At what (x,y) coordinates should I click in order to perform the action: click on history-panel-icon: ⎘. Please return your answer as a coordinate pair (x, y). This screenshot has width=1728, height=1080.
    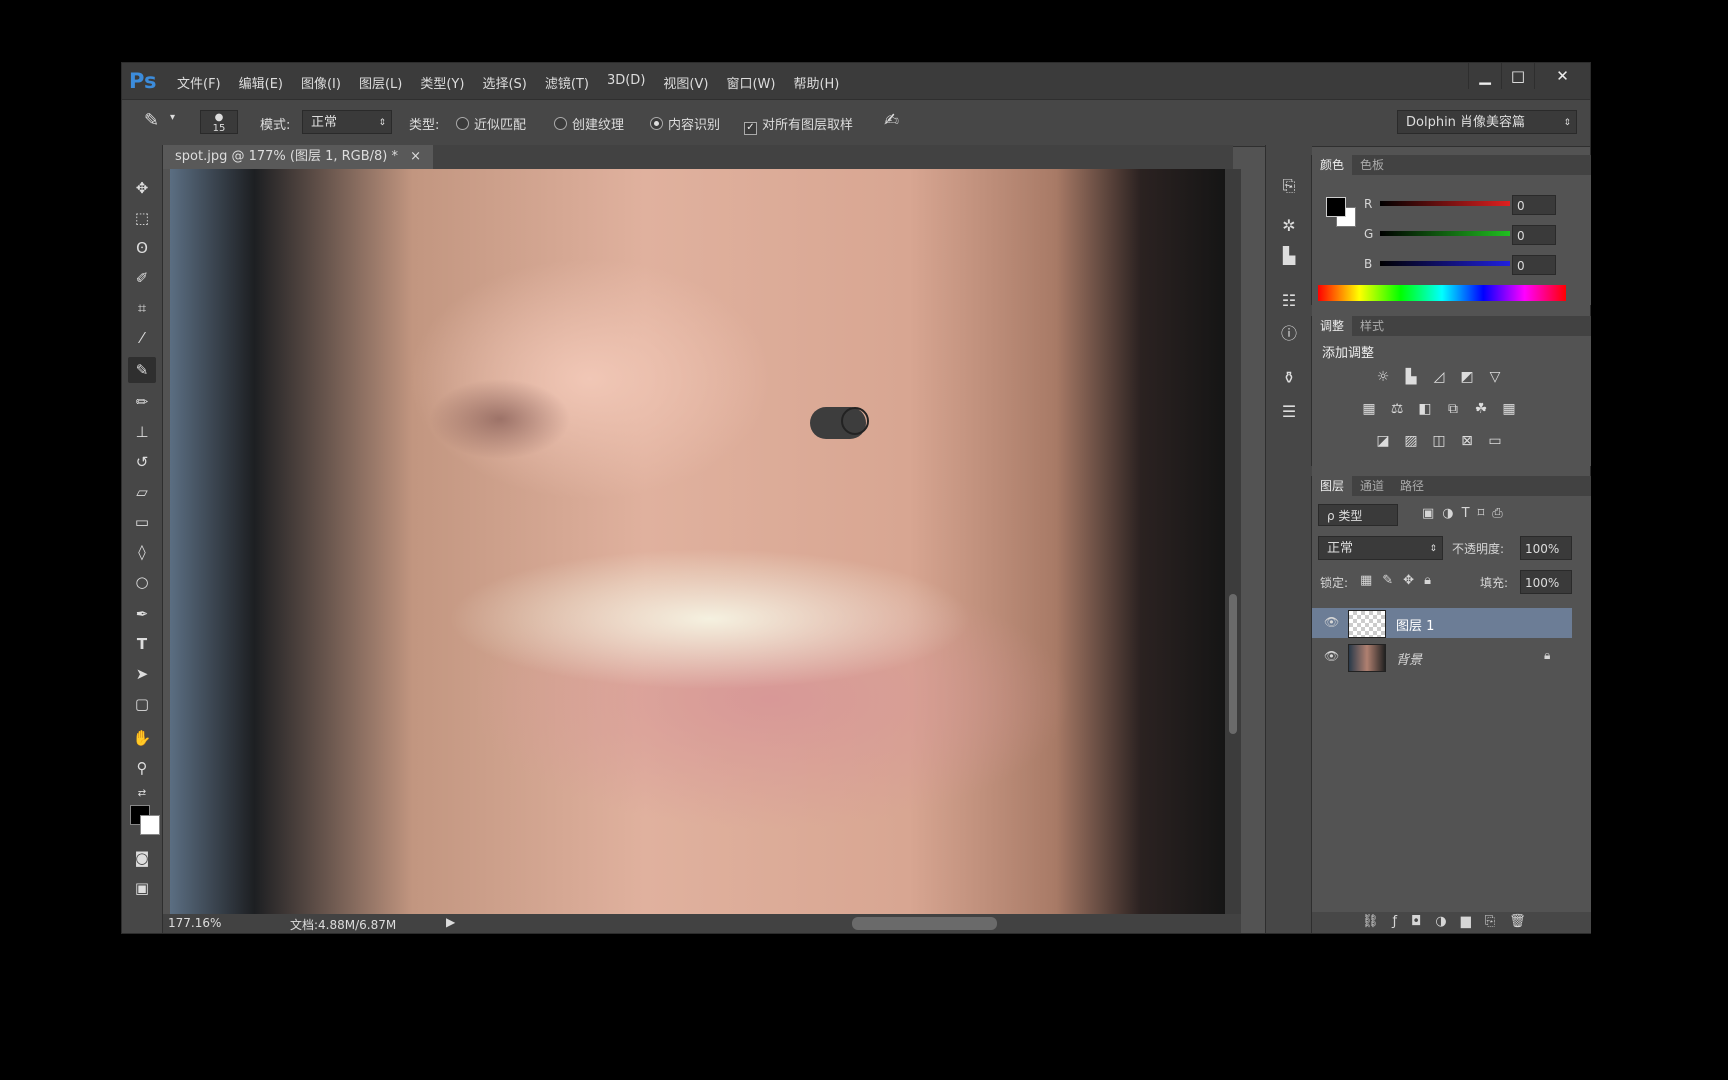
    Looking at the image, I should click on (1289, 186).